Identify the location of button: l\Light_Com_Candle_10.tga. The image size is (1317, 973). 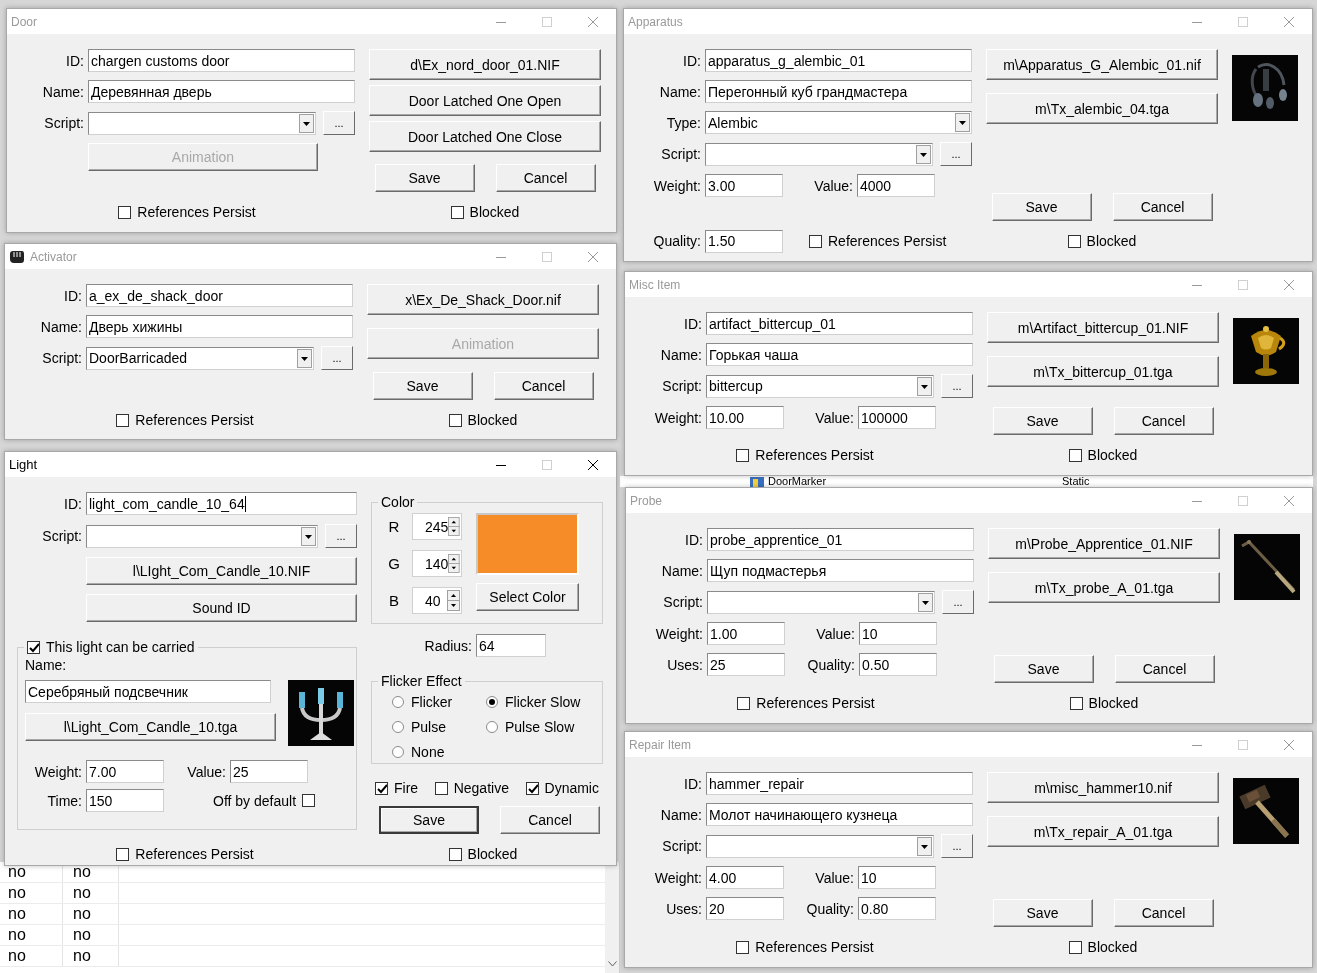
(150, 727).